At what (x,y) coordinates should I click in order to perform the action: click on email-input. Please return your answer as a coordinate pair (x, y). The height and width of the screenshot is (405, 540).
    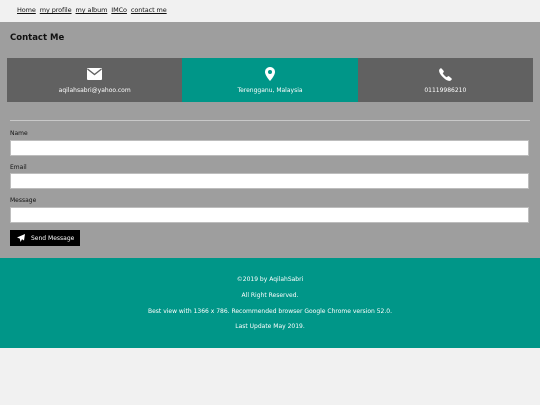
    Looking at the image, I should click on (269, 181).